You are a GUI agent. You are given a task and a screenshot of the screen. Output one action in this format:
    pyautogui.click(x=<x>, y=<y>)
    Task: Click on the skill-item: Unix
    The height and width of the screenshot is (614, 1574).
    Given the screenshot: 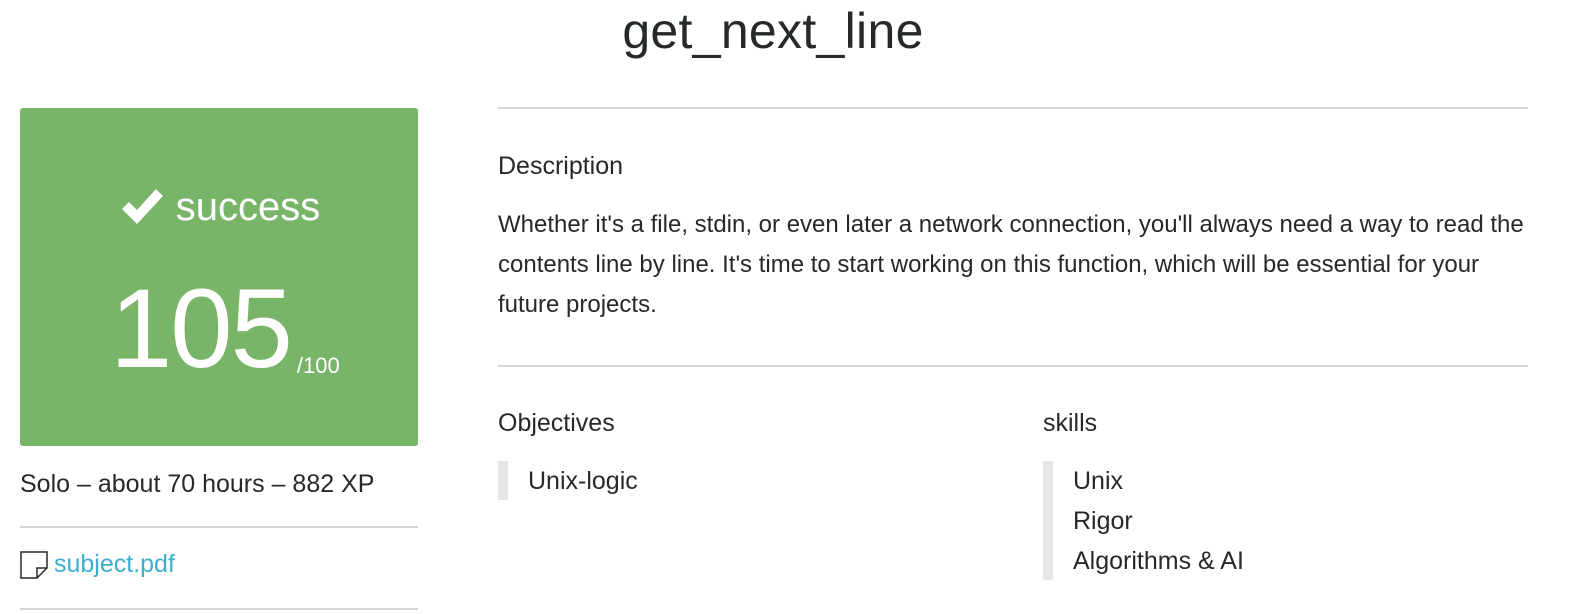 What is the action you would take?
    pyautogui.click(x=1098, y=481)
    